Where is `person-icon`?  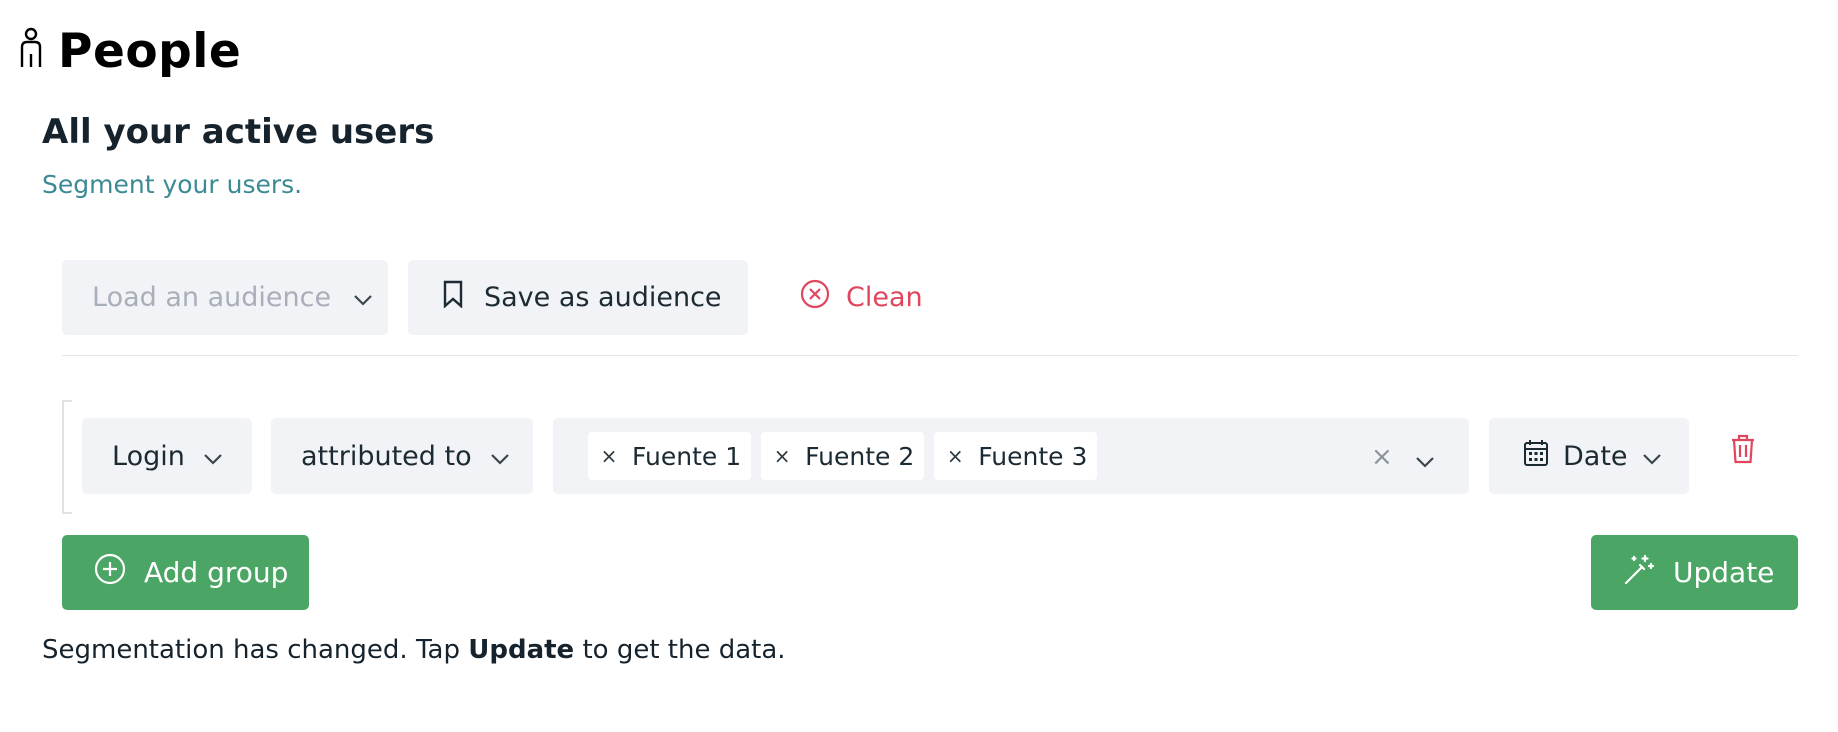 person-icon is located at coordinates (31, 52).